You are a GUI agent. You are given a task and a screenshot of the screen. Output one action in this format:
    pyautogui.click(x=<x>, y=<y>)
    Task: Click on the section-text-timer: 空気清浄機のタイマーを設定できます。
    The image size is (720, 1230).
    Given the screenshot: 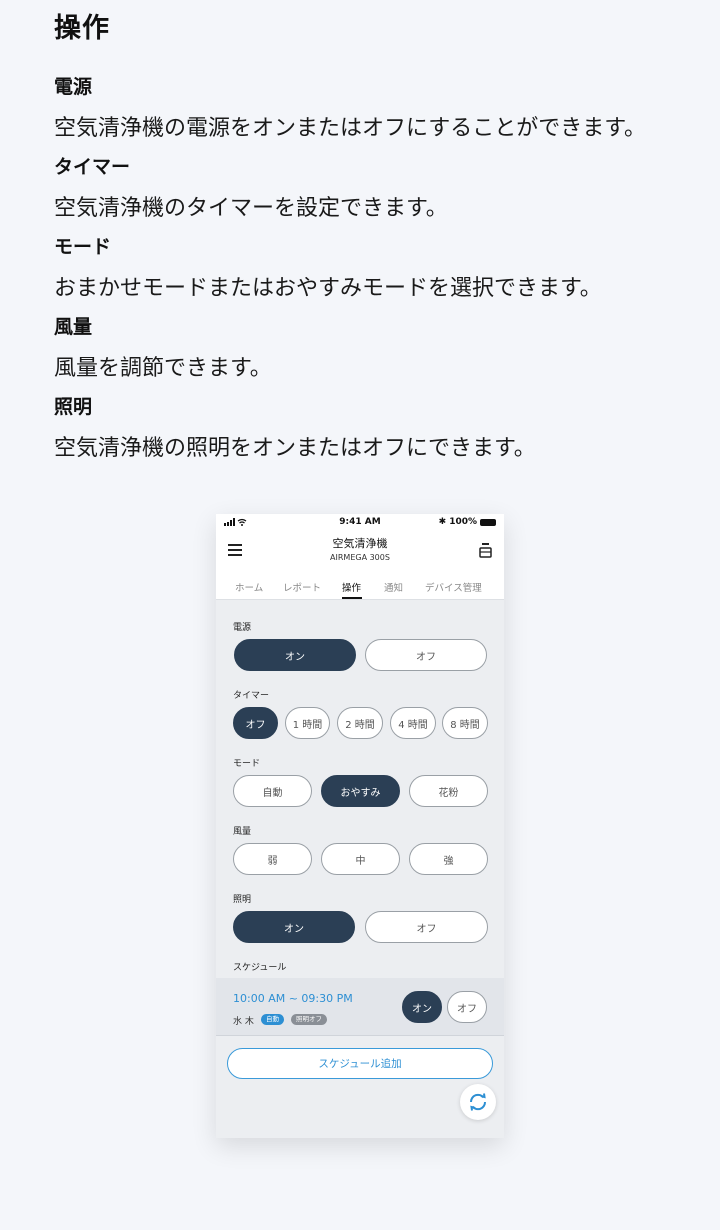 What is the action you would take?
    pyautogui.click(x=251, y=208)
    